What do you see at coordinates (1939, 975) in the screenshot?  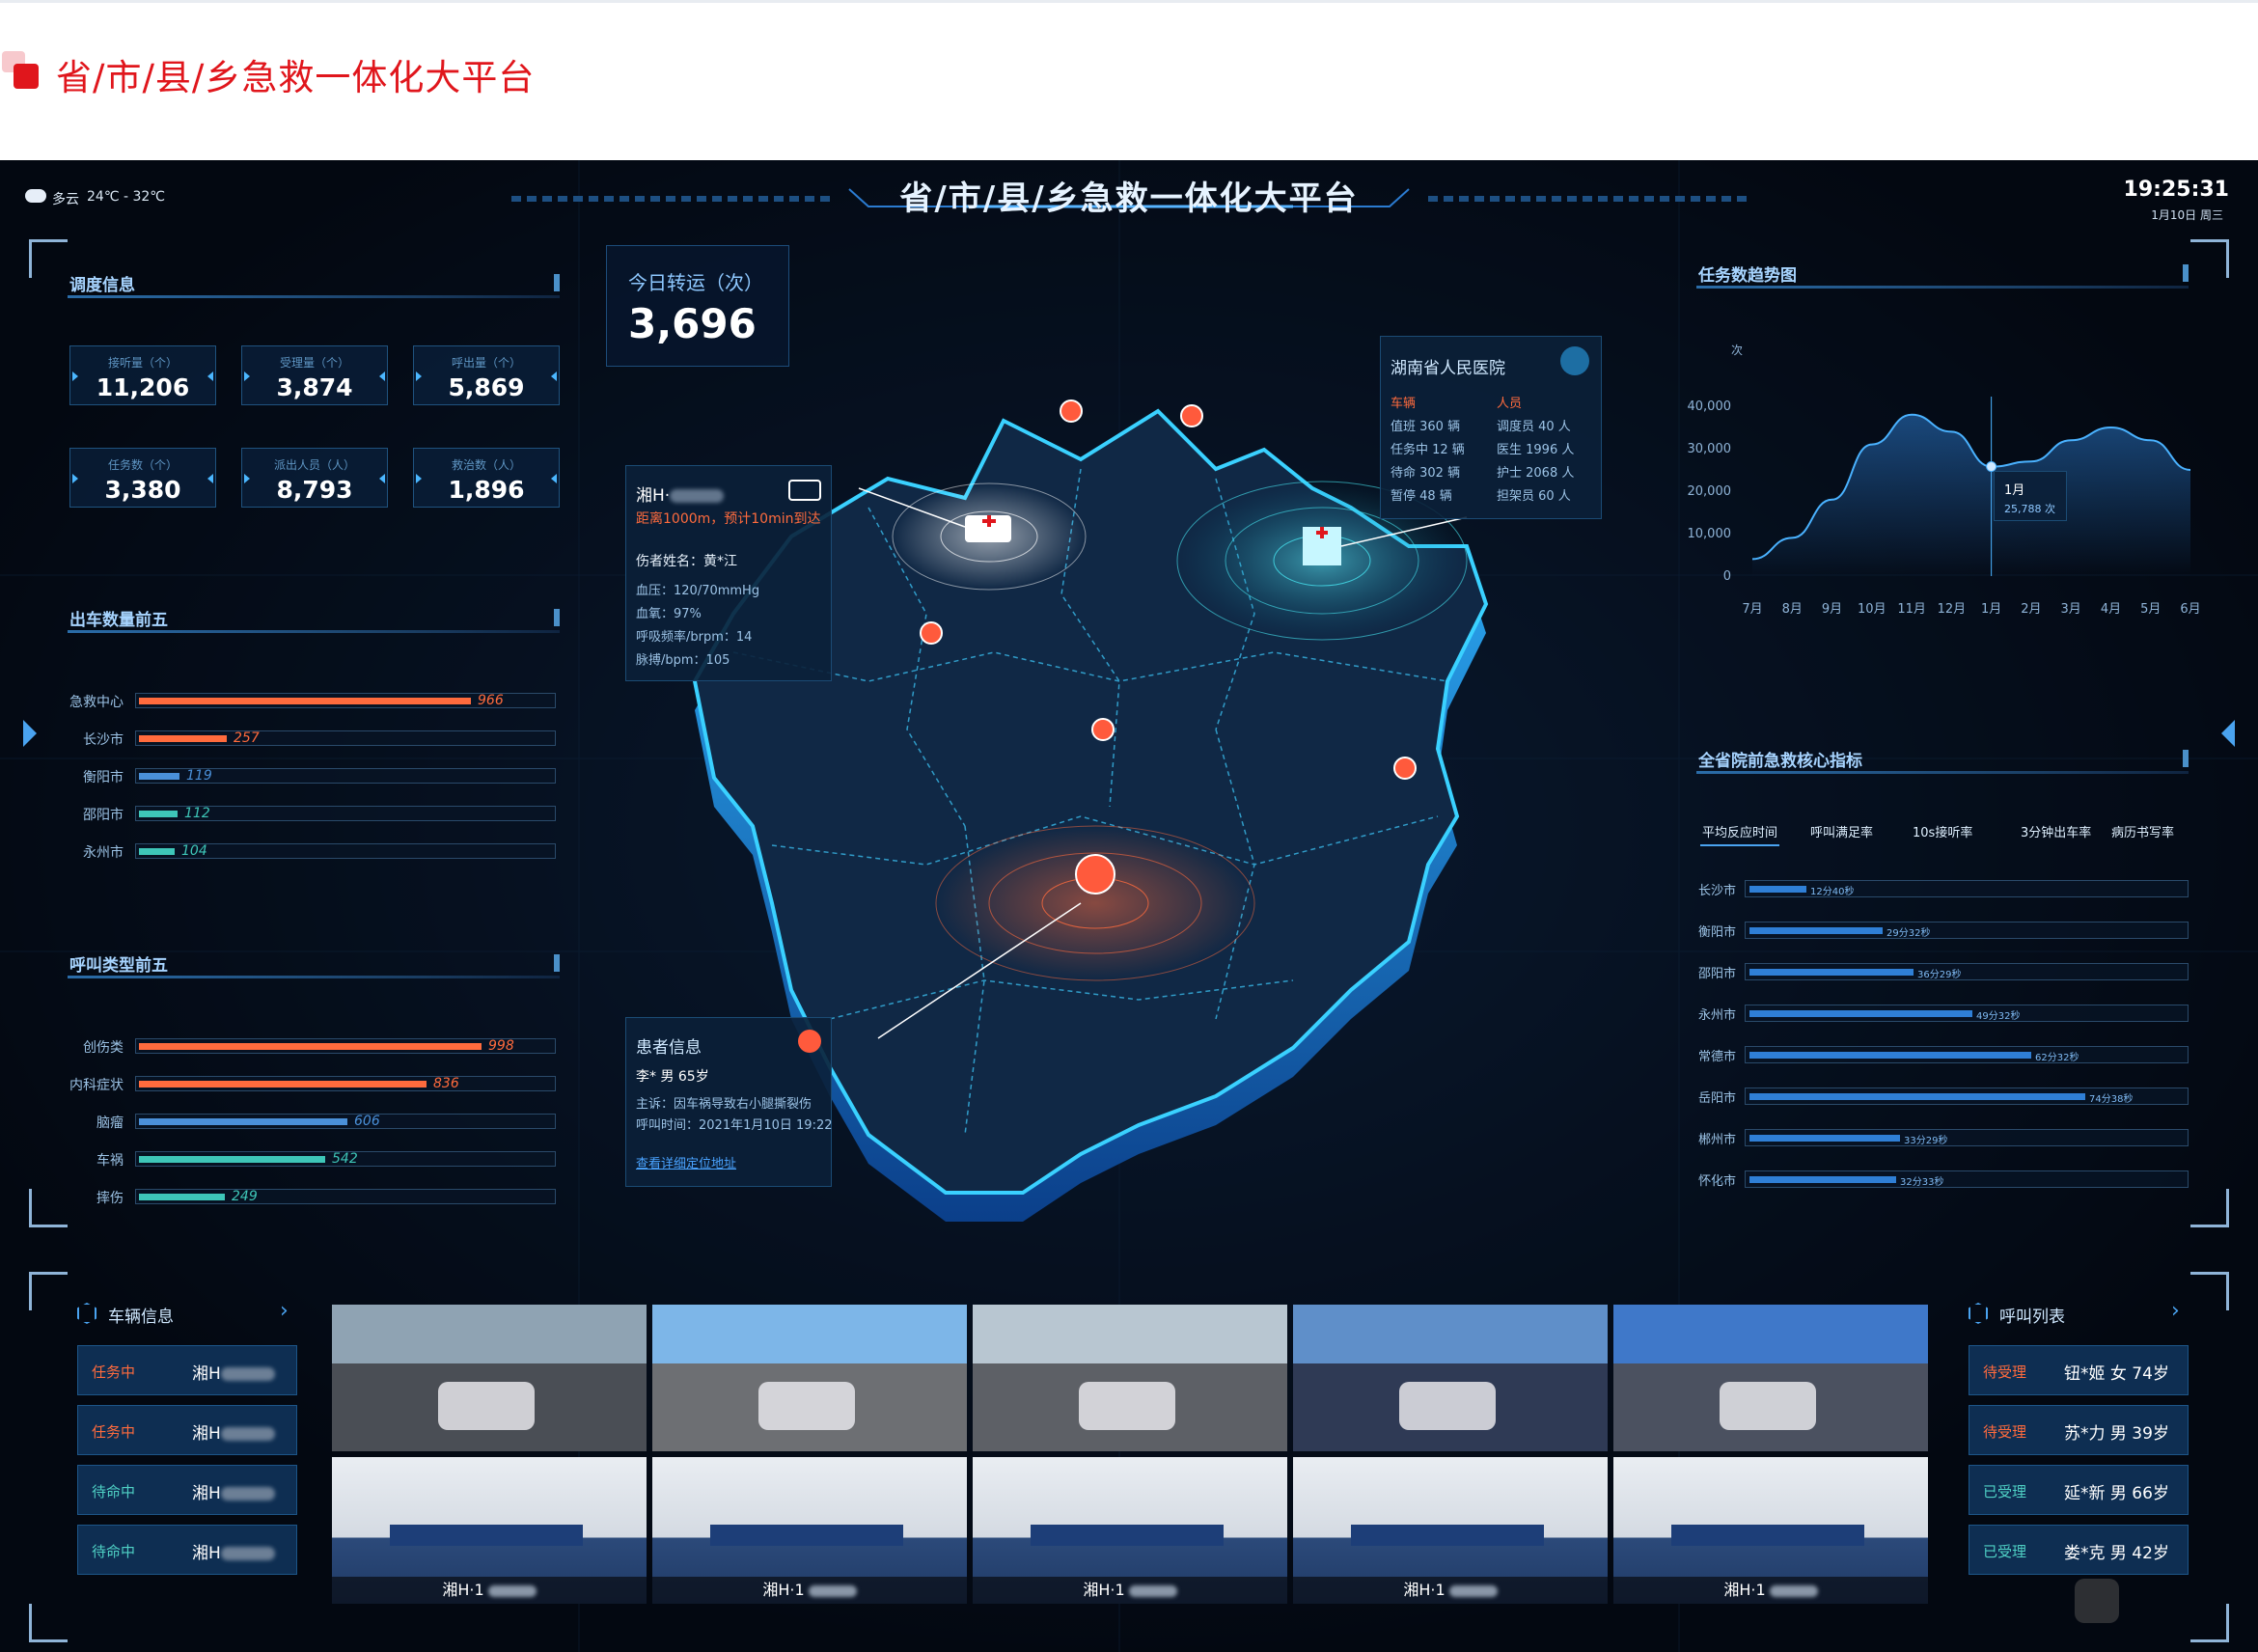 I see `kpi-value: 36分29秒` at bounding box center [1939, 975].